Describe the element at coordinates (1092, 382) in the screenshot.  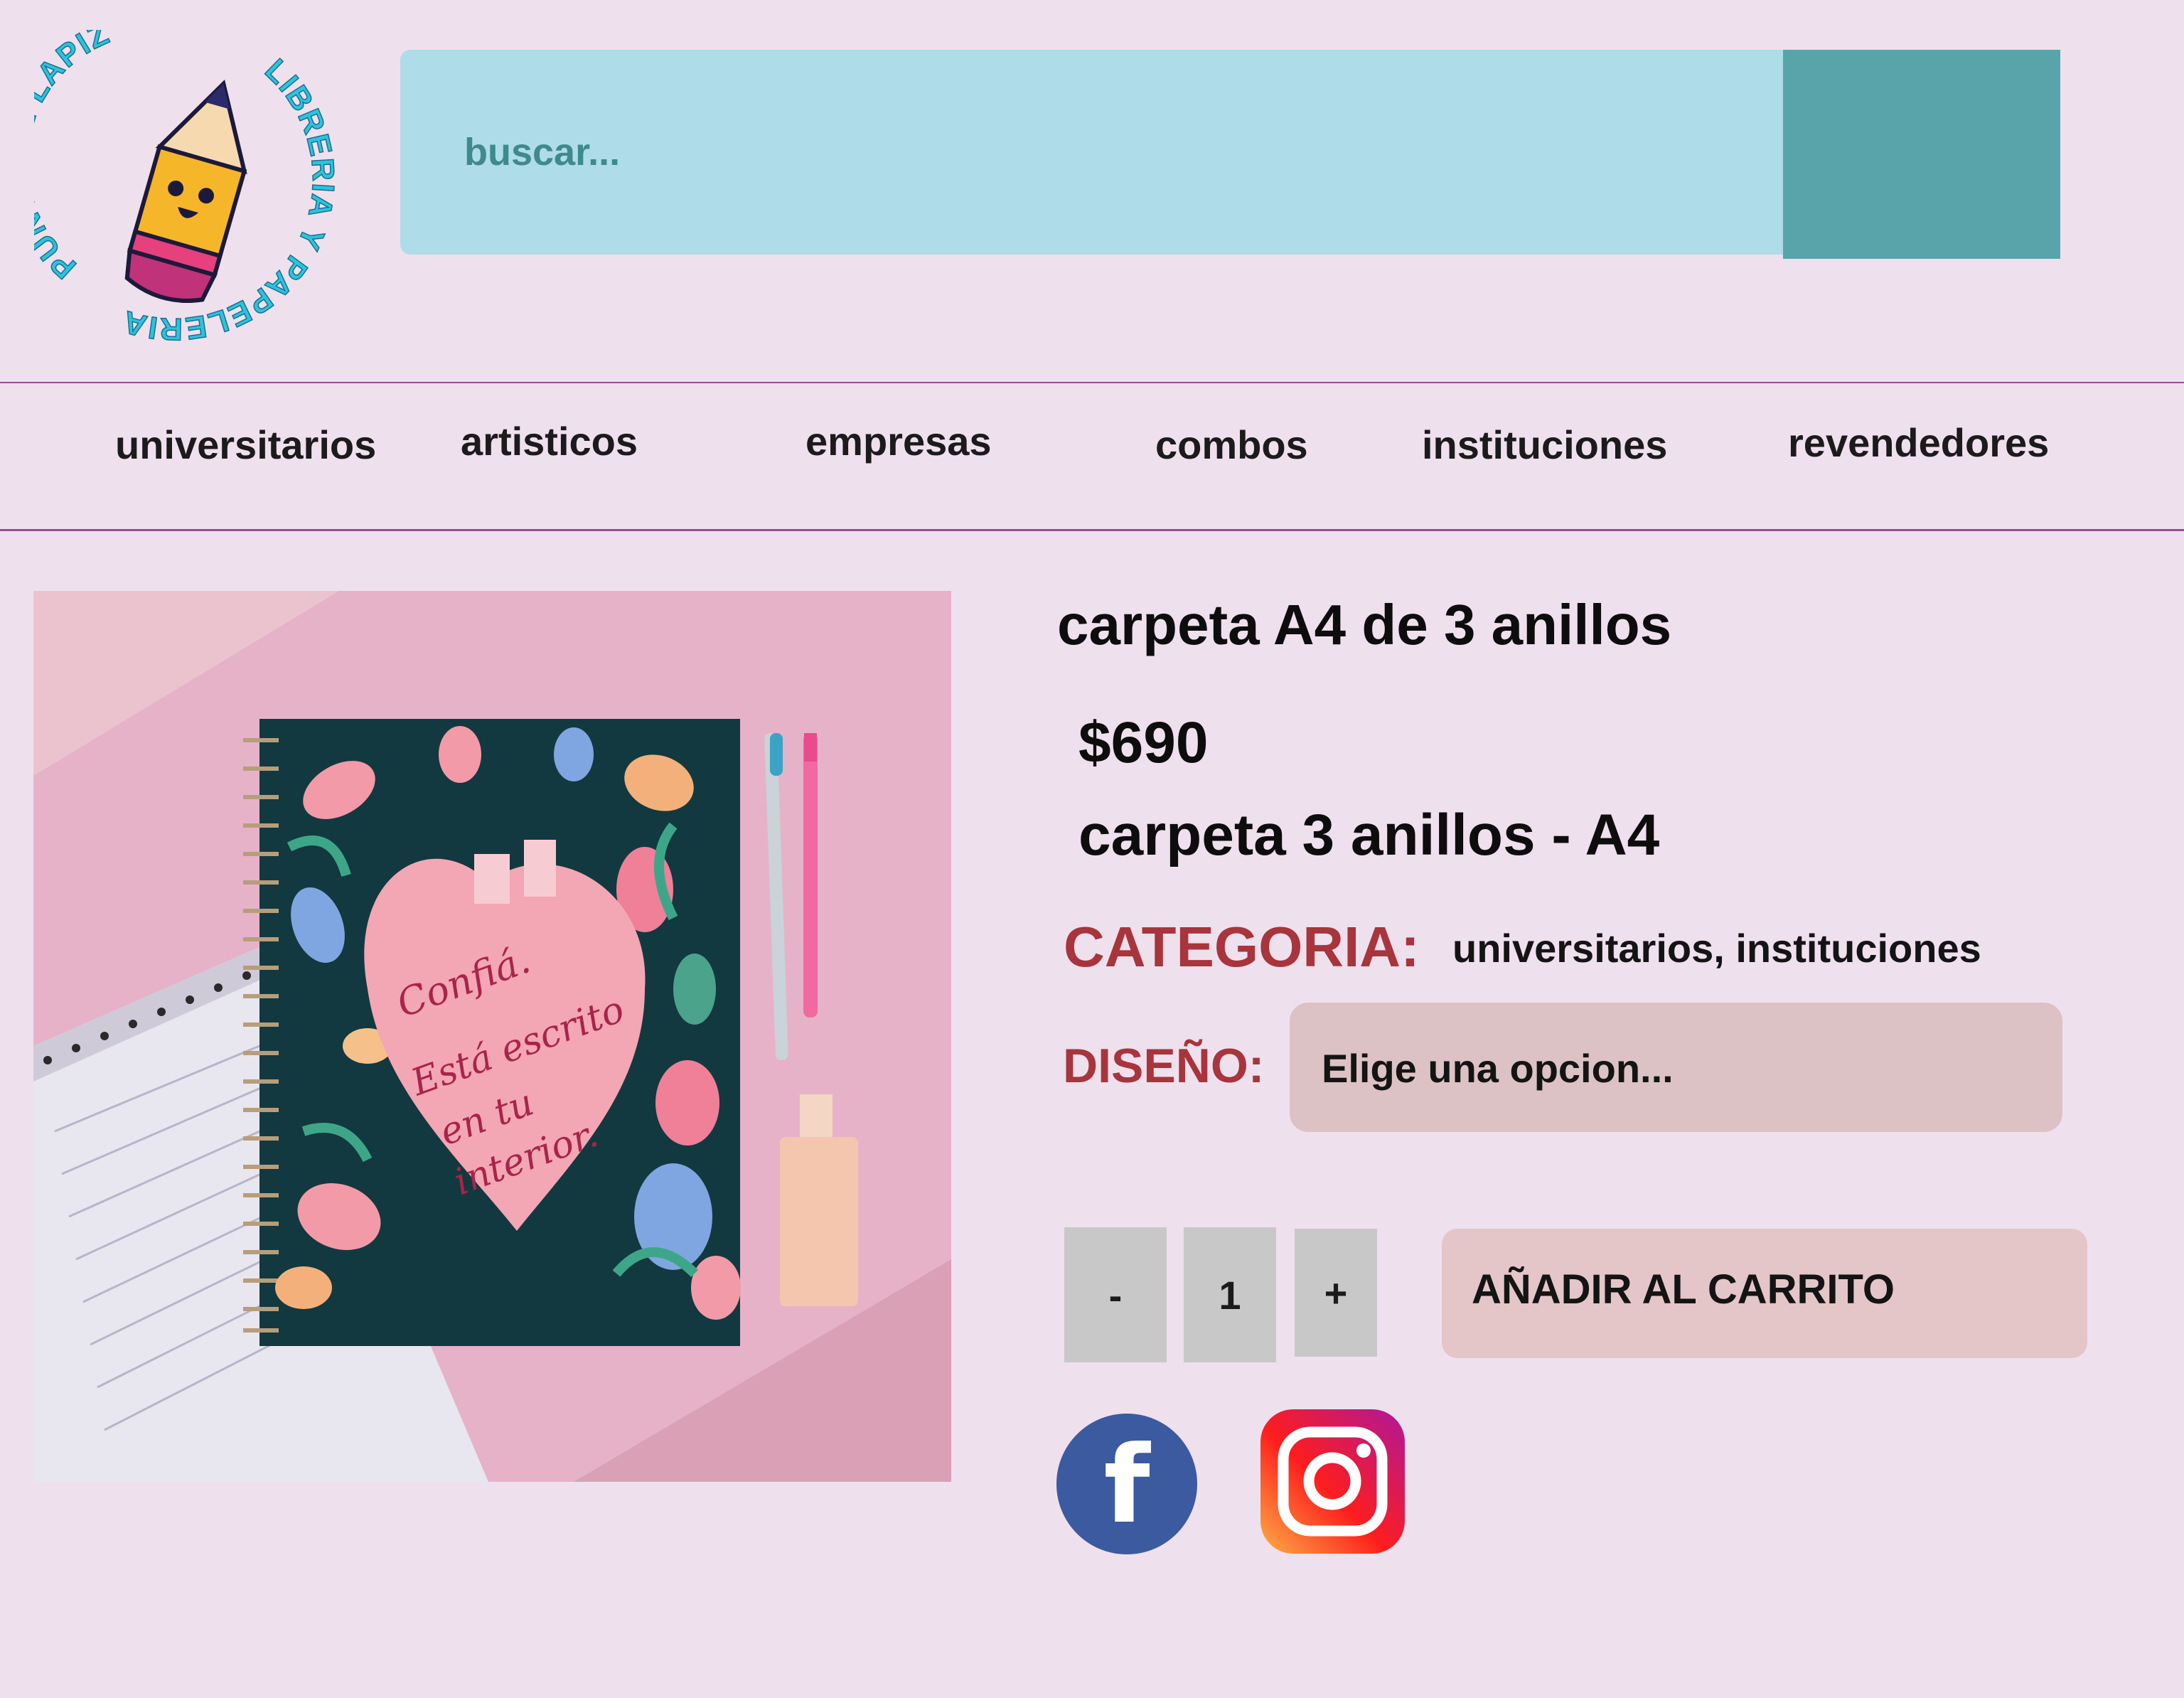
I see `nav-divider-top` at that location.